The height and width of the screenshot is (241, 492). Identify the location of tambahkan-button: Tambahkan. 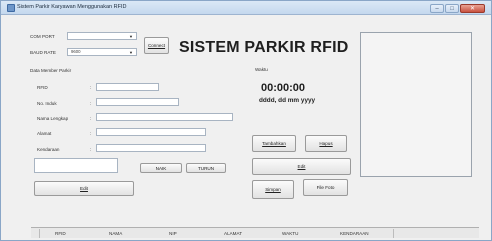
(274, 143).